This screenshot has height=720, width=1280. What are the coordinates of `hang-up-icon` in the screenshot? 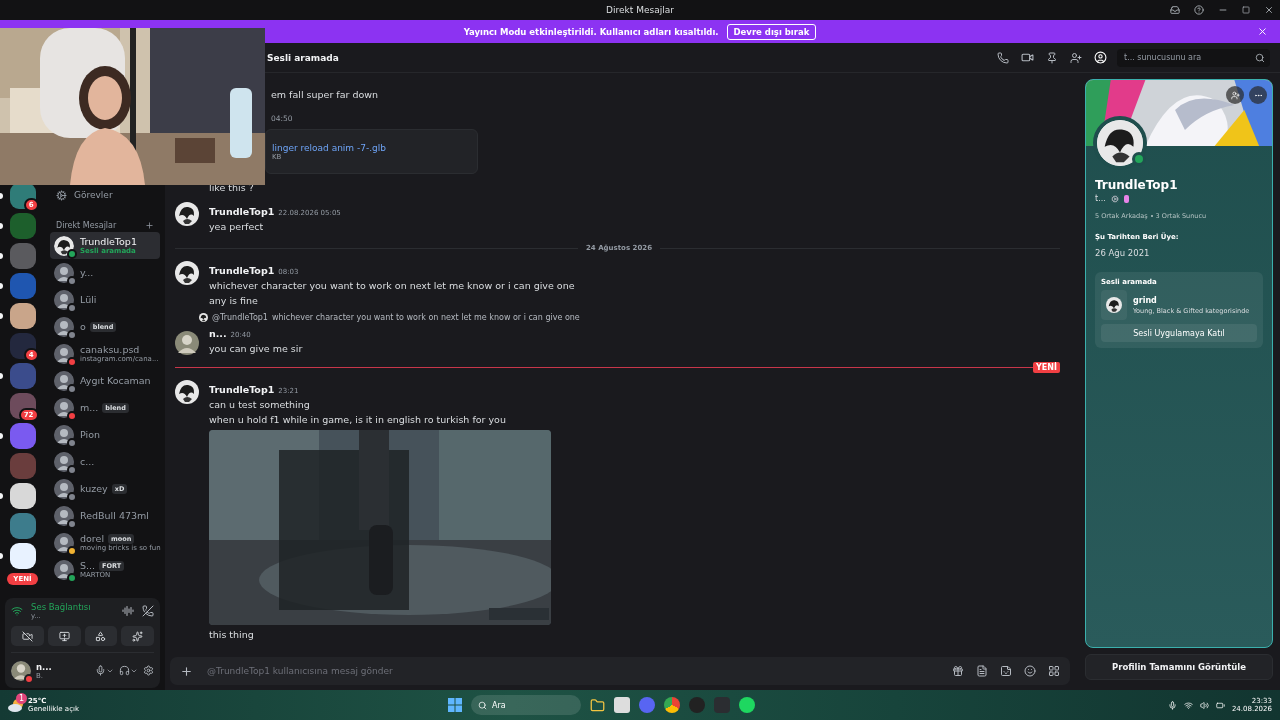 It's located at (148, 611).